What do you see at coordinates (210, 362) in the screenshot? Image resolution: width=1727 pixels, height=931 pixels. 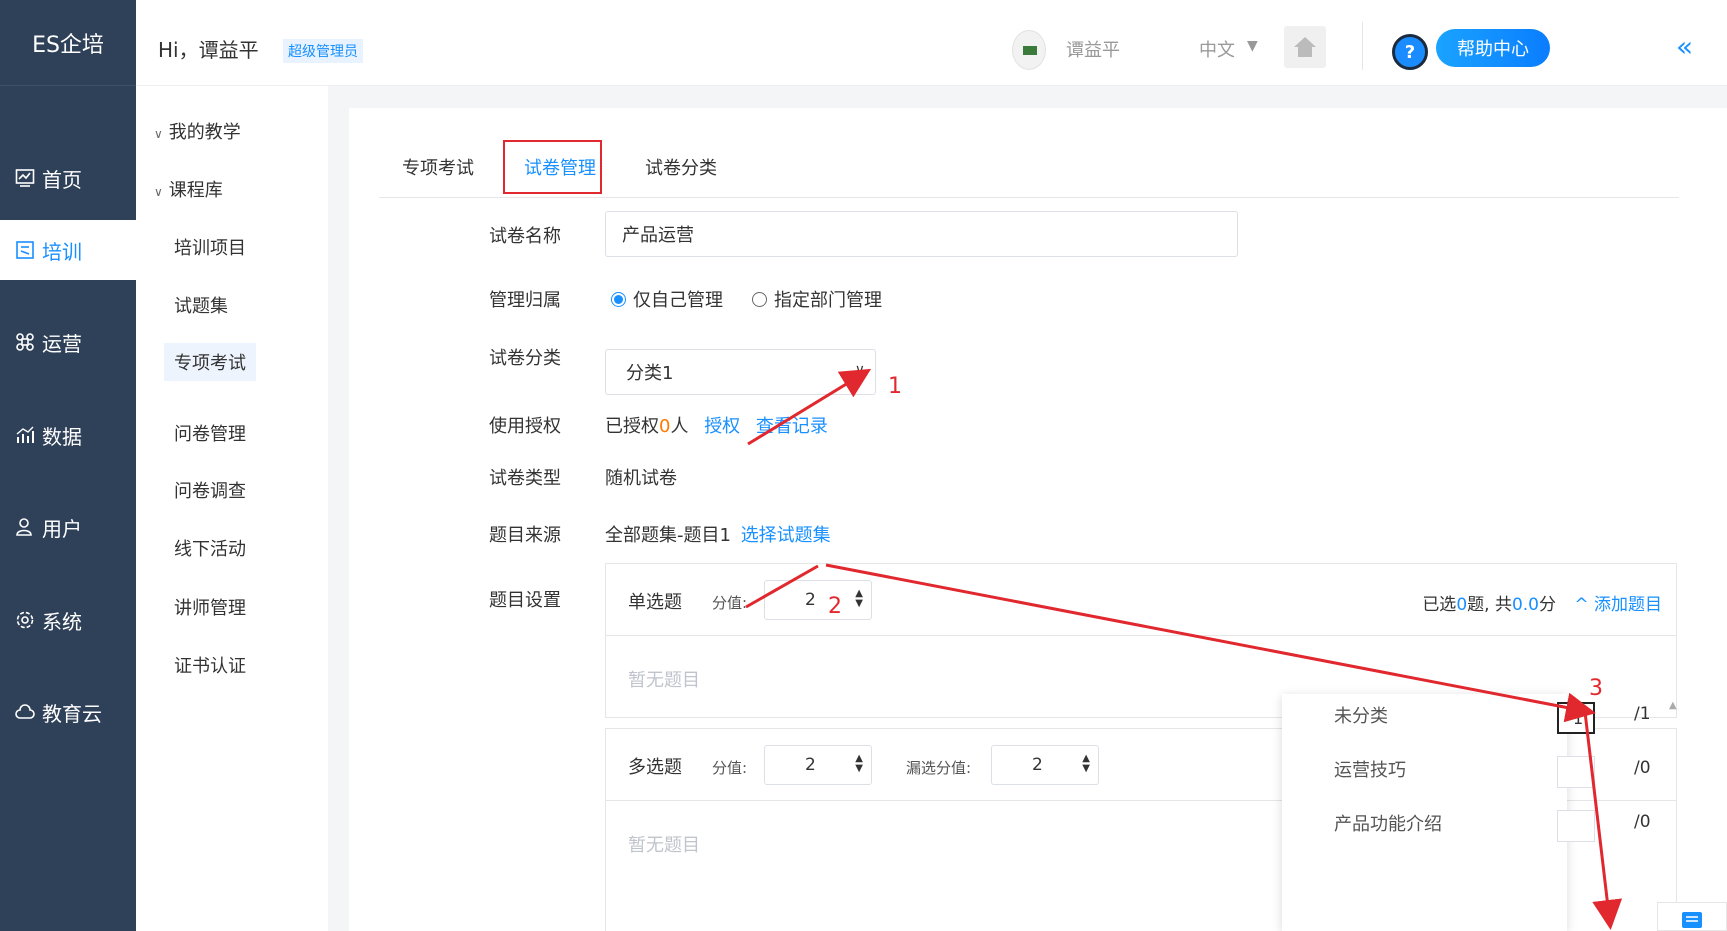 I see `submenu-item-special-exam: 专项考试` at bounding box center [210, 362].